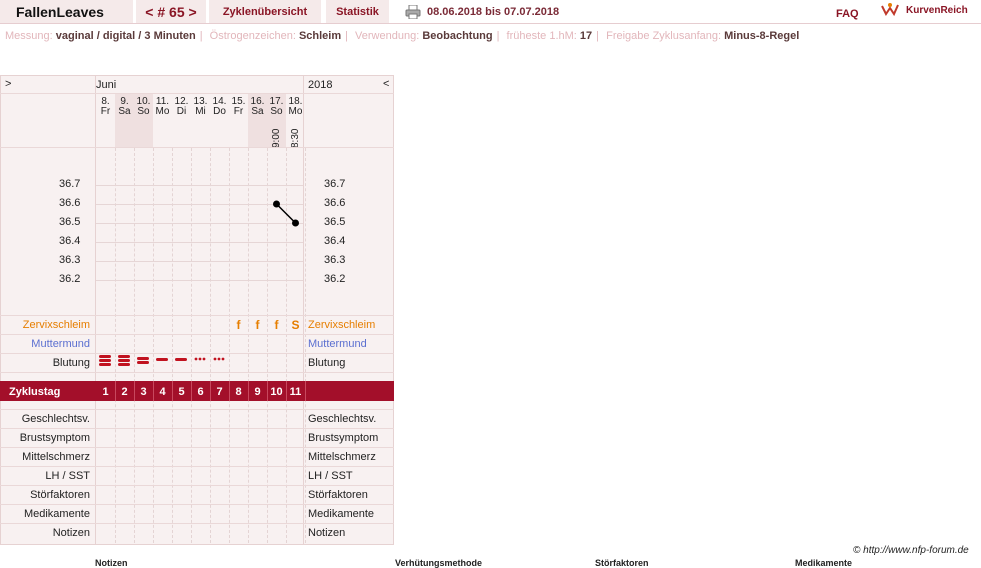 The height and width of the screenshot is (568, 981). What do you see at coordinates (911, 550) in the screenshot?
I see `copyright: © http://www.nfp-forum.de` at bounding box center [911, 550].